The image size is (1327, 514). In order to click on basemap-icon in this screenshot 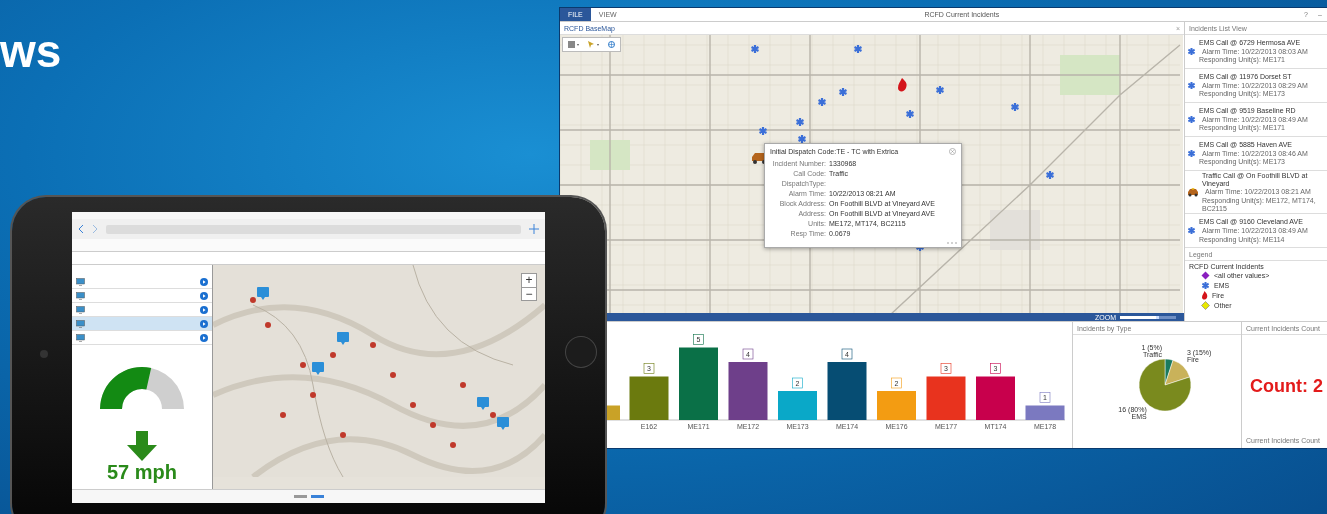, I will do `click(574, 44)`.